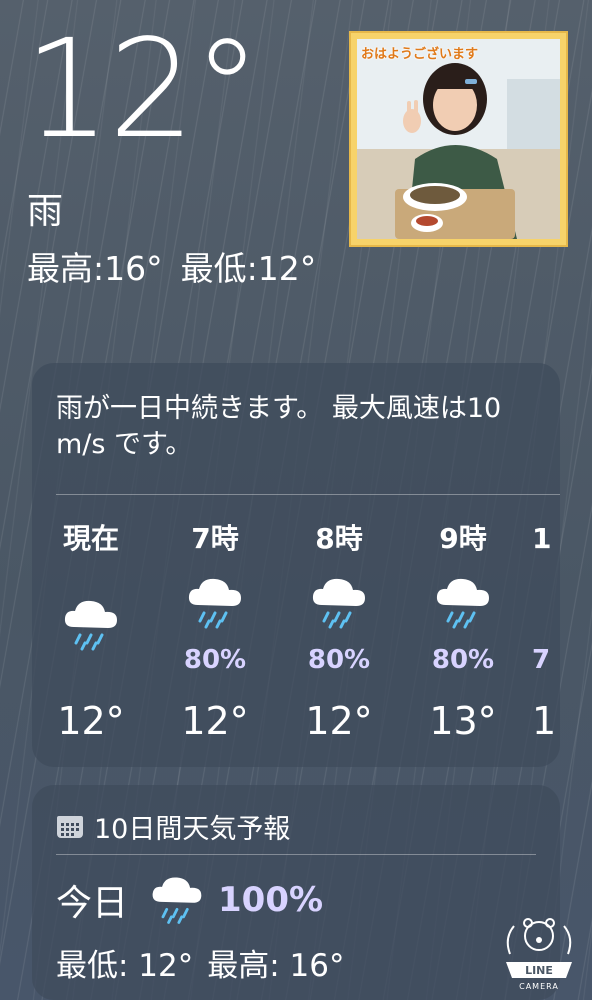  Describe the element at coordinates (539, 970) in the screenshot. I see `watermark-line1: LINE` at that location.